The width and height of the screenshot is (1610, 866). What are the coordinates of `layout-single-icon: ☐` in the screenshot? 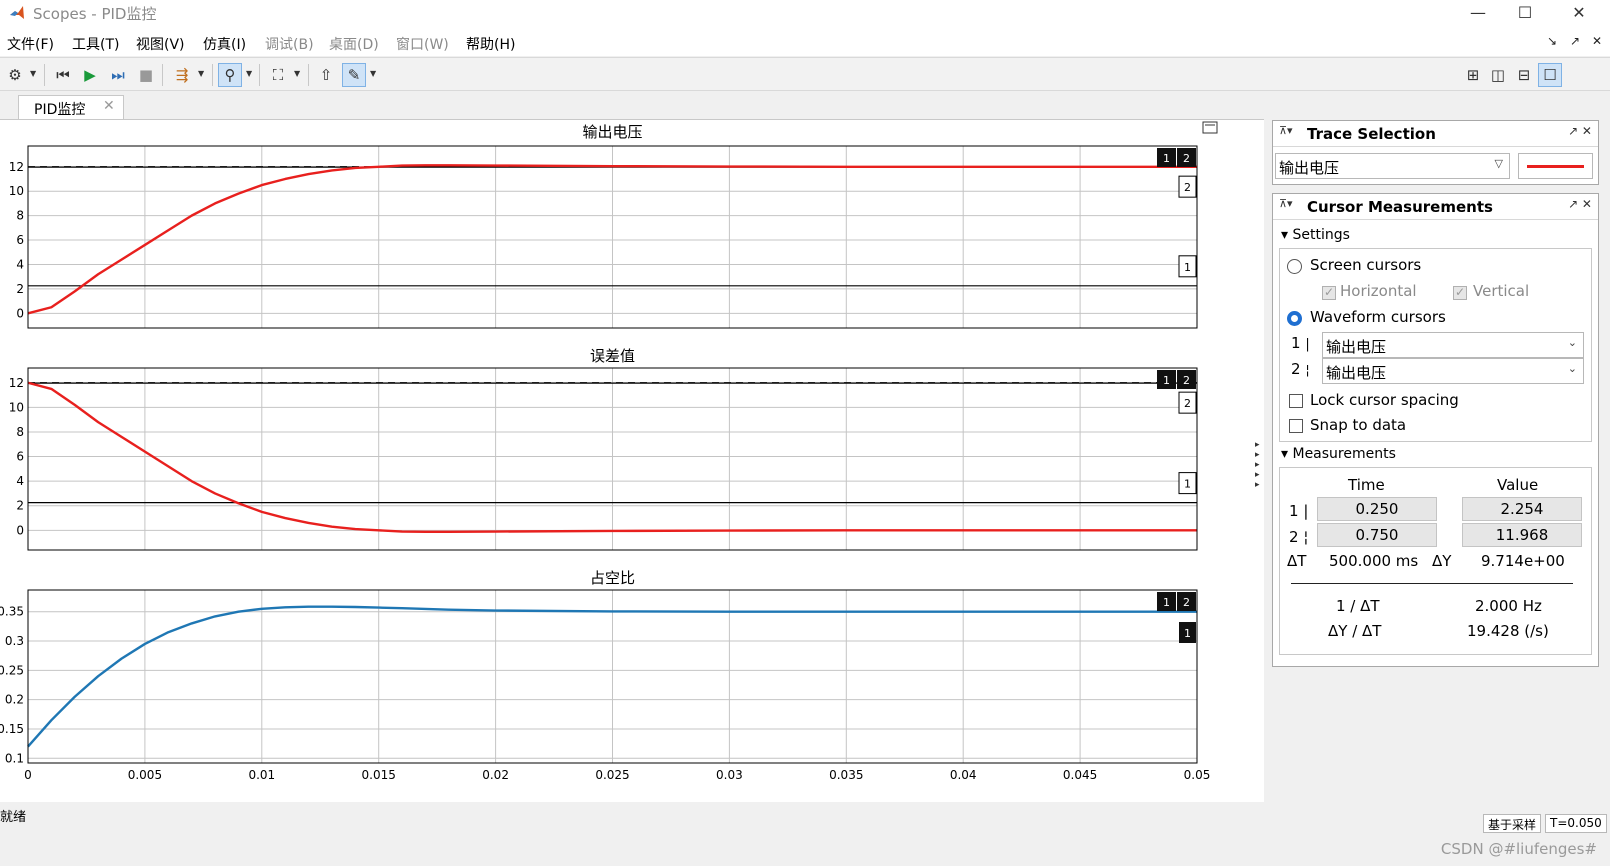 It's located at (1550, 75).